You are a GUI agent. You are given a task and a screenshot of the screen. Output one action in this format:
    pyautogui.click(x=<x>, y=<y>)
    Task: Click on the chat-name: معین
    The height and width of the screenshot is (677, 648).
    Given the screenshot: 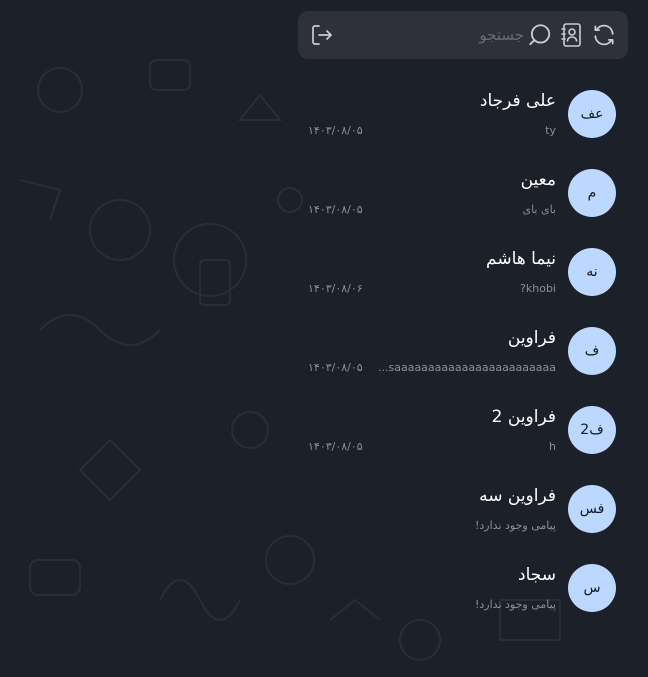 What is the action you would take?
    pyautogui.click(x=538, y=180)
    